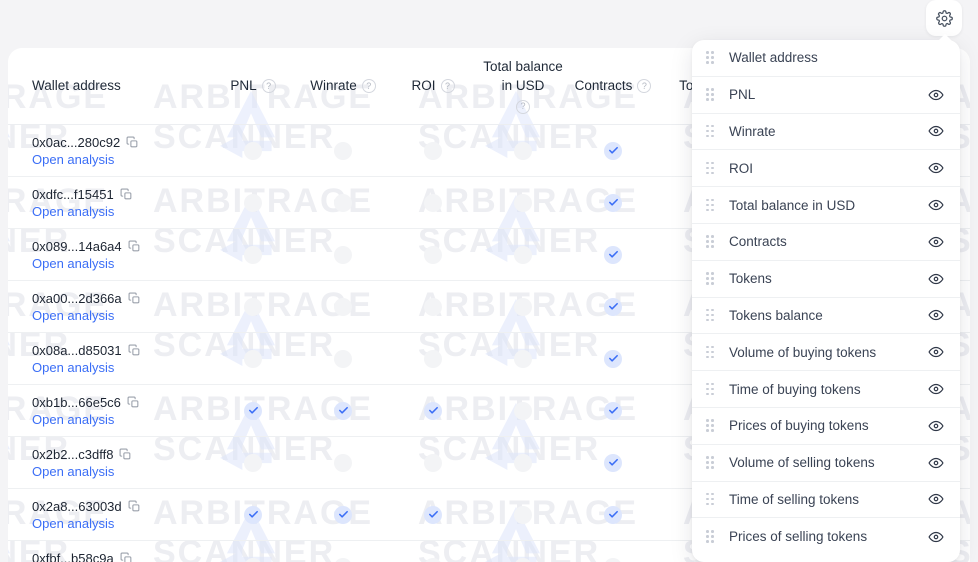 This screenshot has height=562, width=978. Describe the element at coordinates (802, 463) in the screenshot. I see `panel-item-label: Volume of selling tokens` at that location.